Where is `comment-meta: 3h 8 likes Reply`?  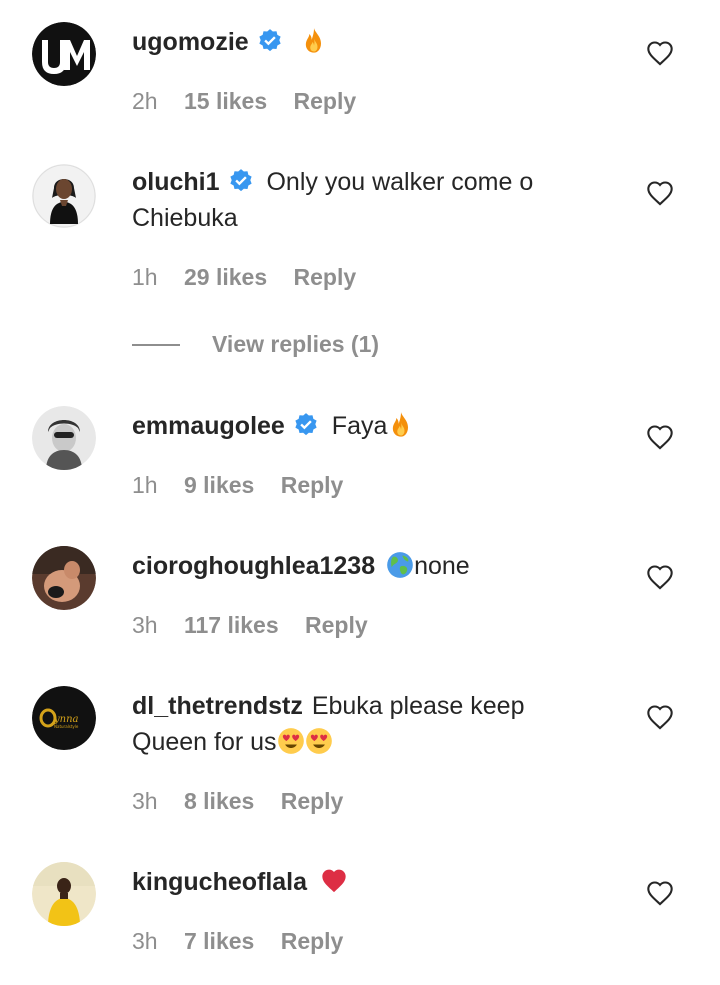 comment-meta: 3h 8 likes Reply is located at coordinates (247, 801).